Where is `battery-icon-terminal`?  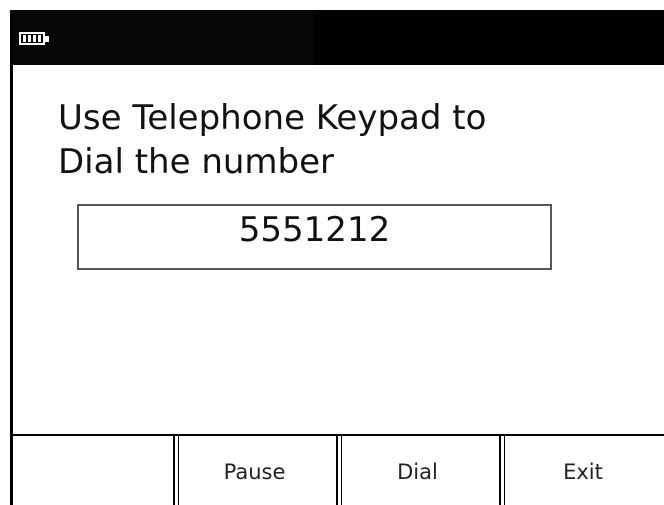
battery-icon-terminal is located at coordinates (47, 39).